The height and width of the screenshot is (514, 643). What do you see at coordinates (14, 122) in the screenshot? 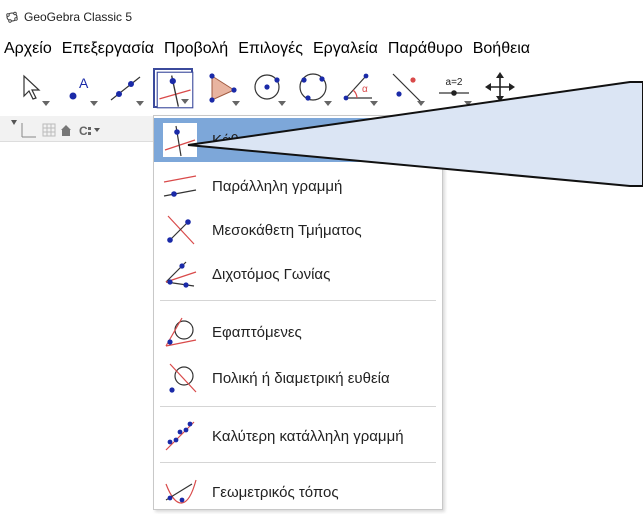
I see `collapse-triangle-icon` at bounding box center [14, 122].